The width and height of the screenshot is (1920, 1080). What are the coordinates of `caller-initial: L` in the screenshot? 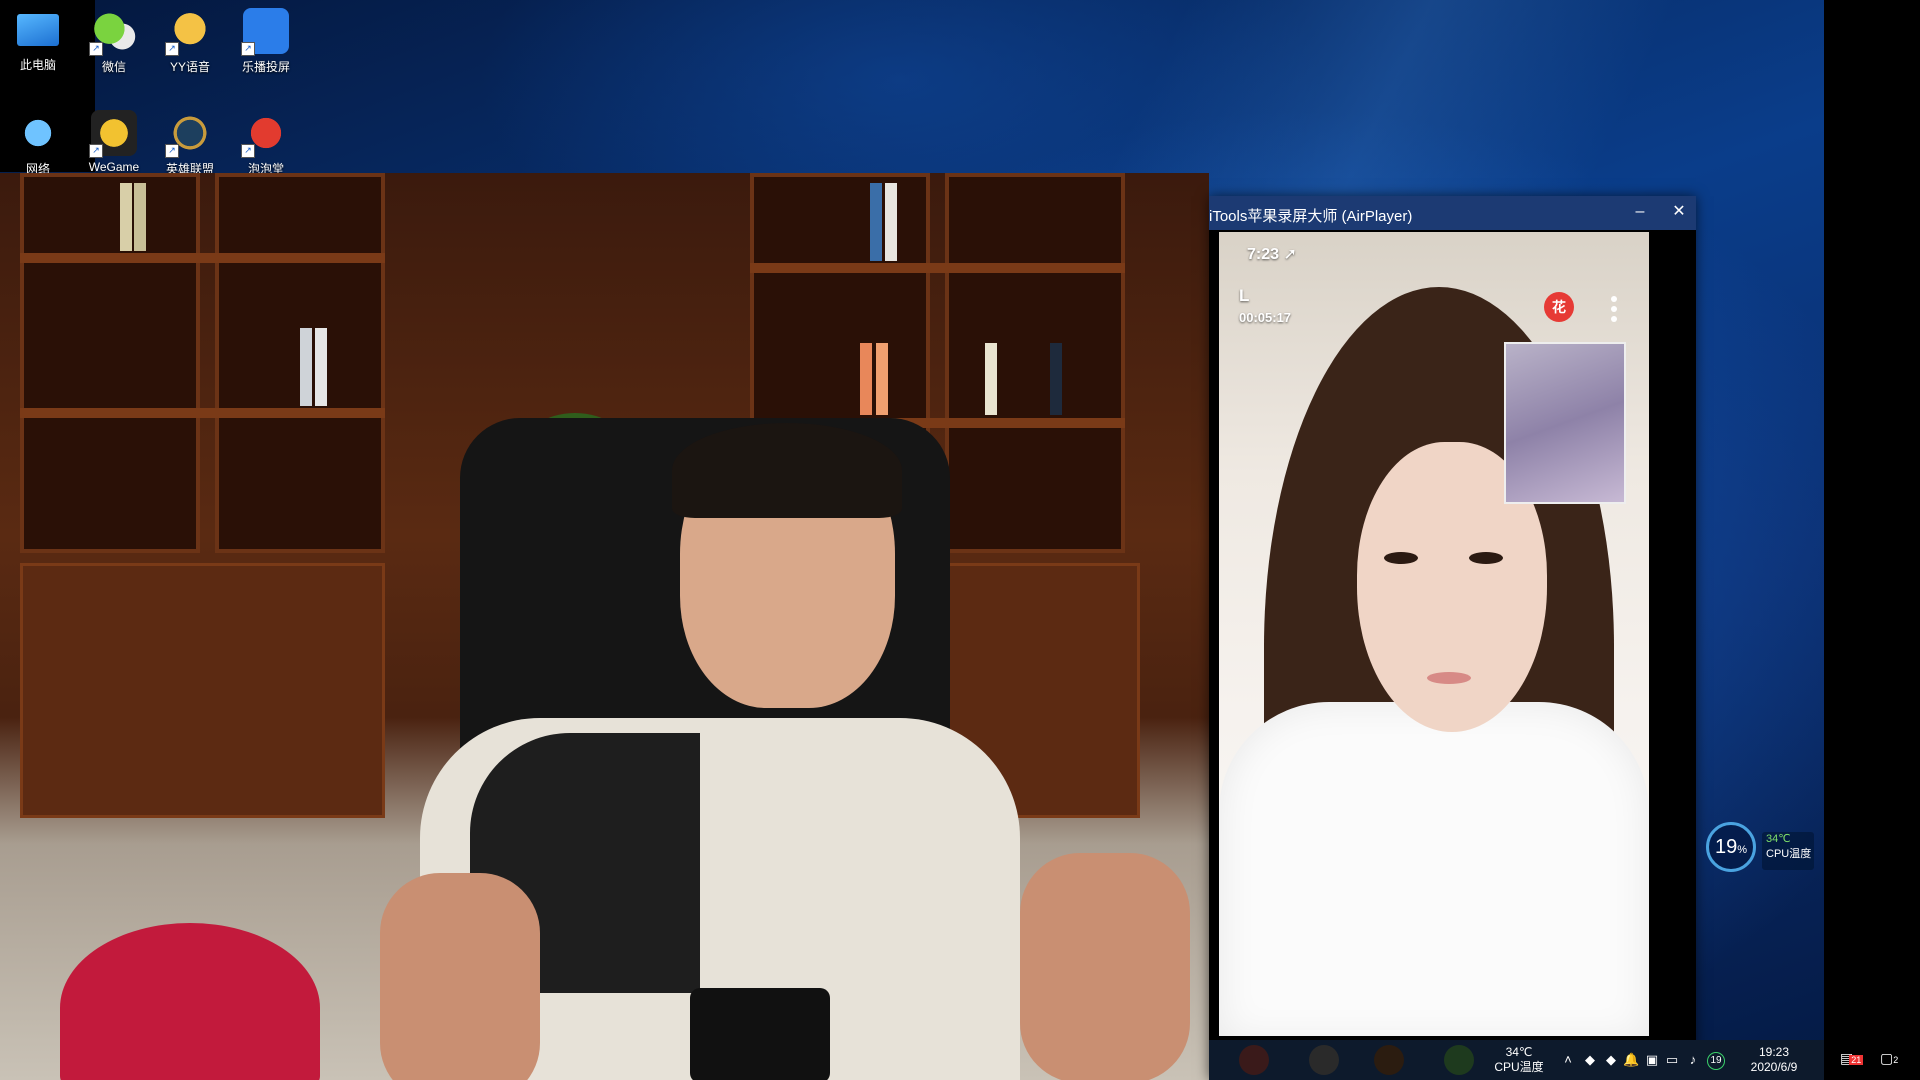 It's located at (1244, 295).